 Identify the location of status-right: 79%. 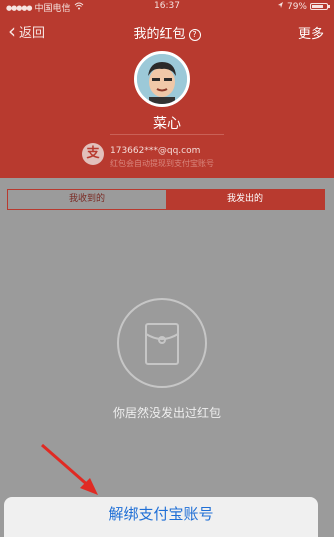
(303, 6).